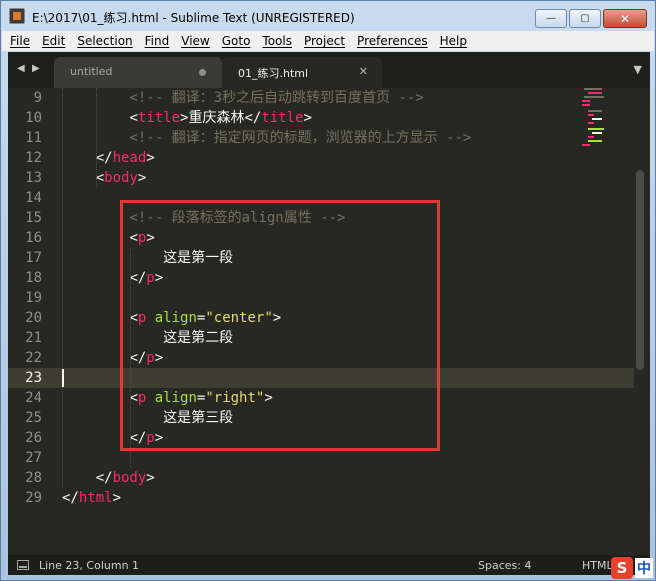  What do you see at coordinates (33, 378) in the screenshot?
I see `line-number: 23` at bounding box center [33, 378].